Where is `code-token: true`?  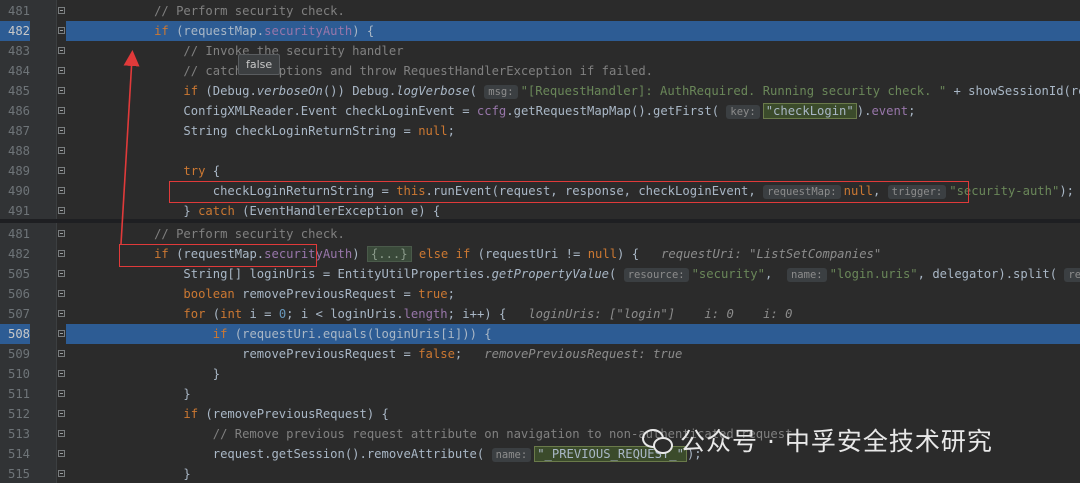 code-token: true is located at coordinates (433, 294).